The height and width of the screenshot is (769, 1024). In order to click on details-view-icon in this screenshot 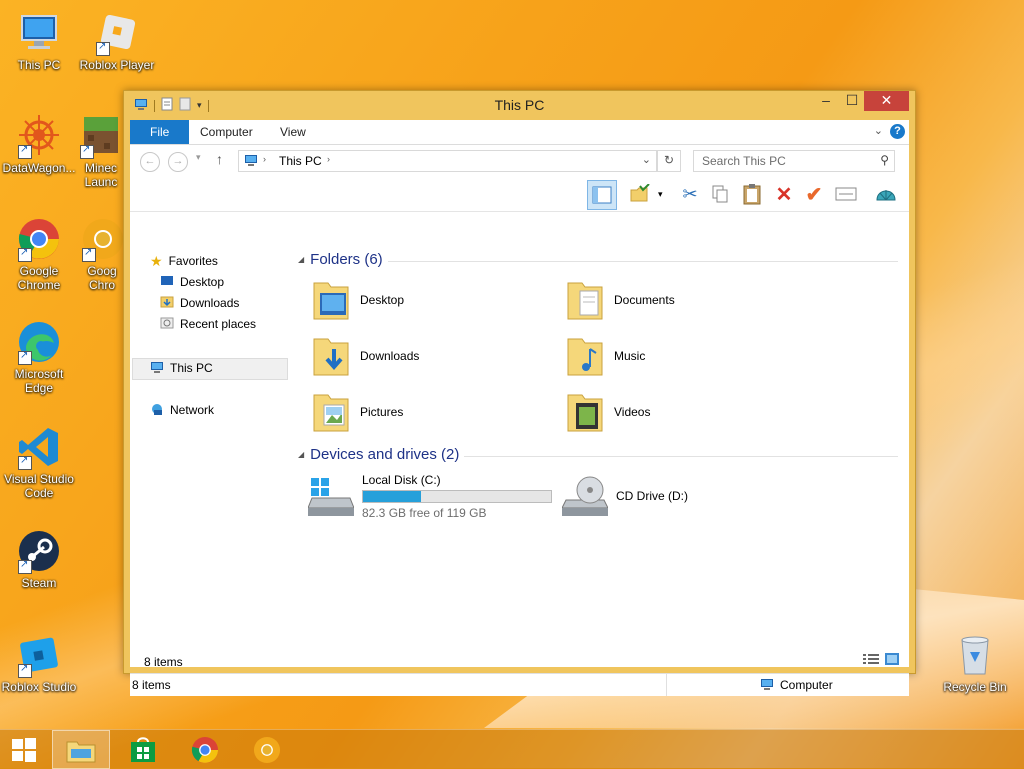, I will do `click(871, 660)`.